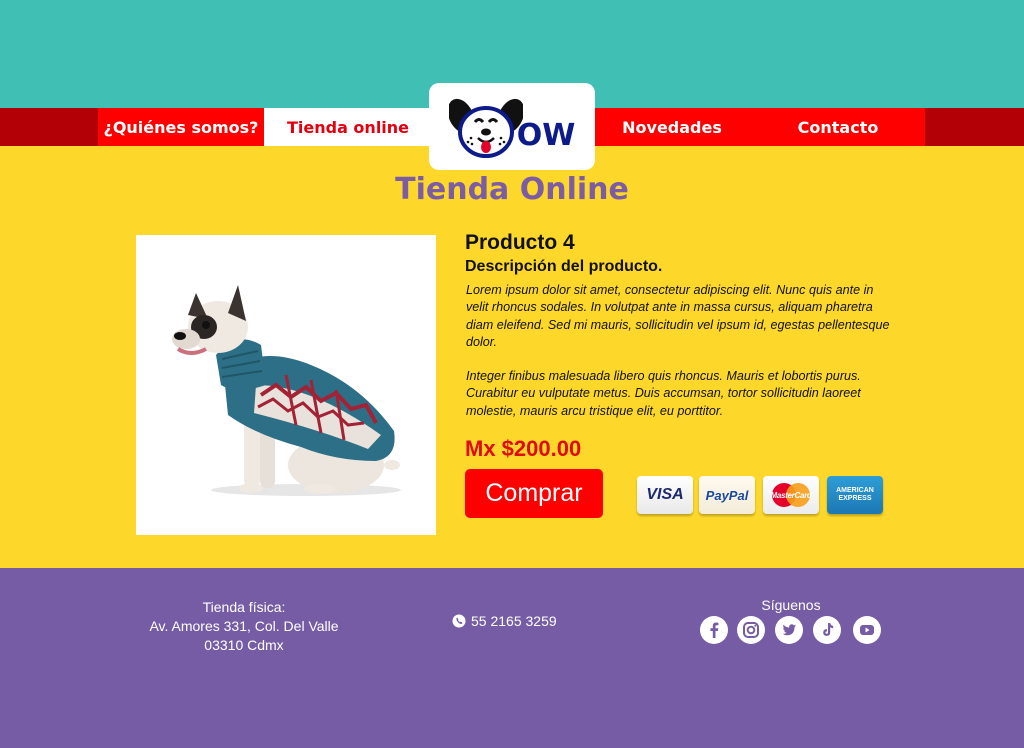 This screenshot has height=748, width=1024. I want to click on site-logo: OW, so click(512, 126).